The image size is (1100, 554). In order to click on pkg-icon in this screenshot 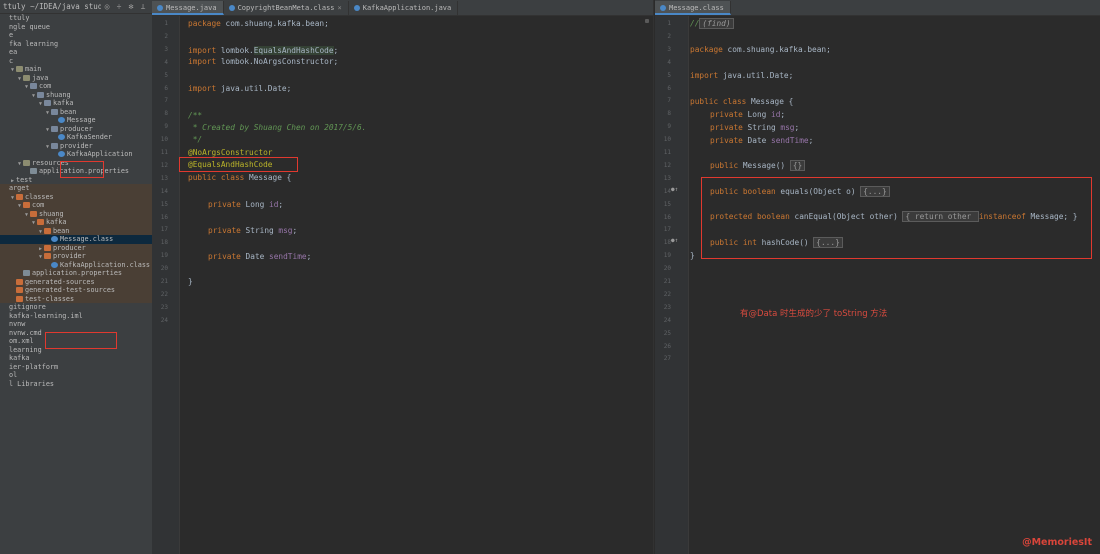, I will do `click(54, 128)`.